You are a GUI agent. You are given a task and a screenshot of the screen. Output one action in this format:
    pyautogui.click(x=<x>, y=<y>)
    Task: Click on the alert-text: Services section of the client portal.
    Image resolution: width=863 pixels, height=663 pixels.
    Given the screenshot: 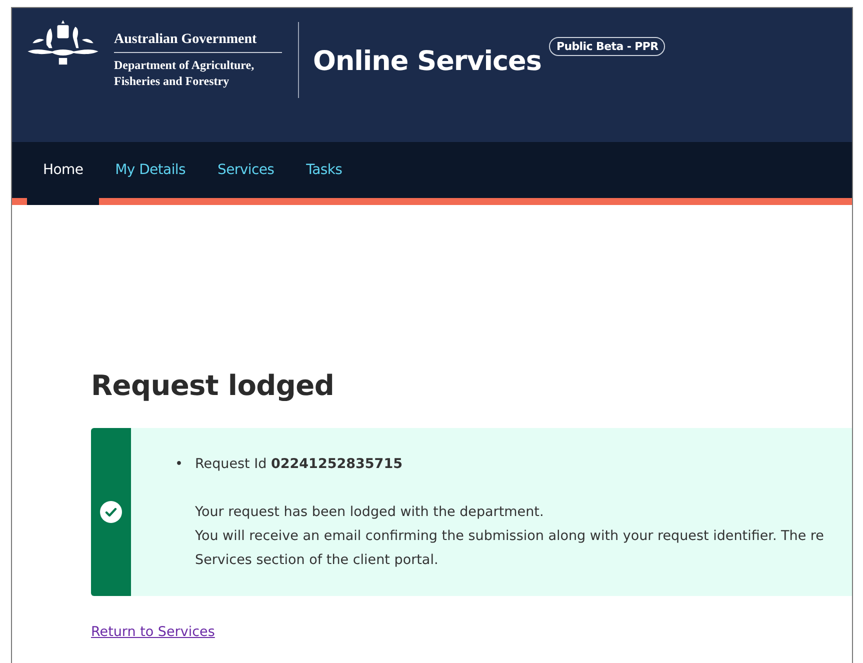 What is the action you would take?
    pyautogui.click(x=316, y=560)
    